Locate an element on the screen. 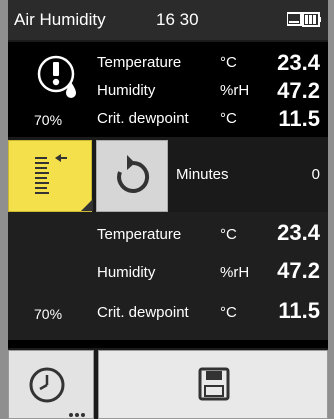 This screenshot has width=334, height=419. clock-button is located at coordinates (51, 384).